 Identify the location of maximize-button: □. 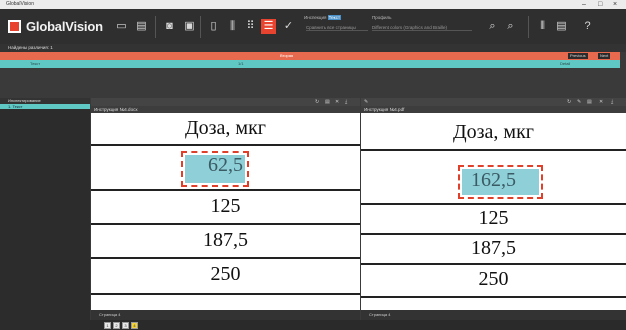
(600, 4).